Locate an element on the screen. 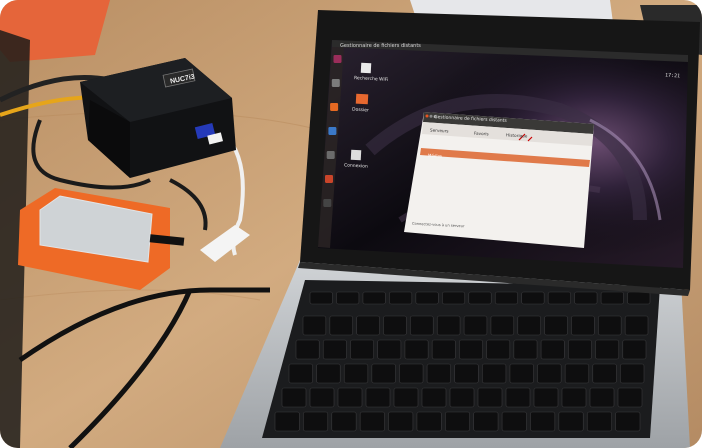 The image size is (702, 448). settings-icon is located at coordinates (330, 155).